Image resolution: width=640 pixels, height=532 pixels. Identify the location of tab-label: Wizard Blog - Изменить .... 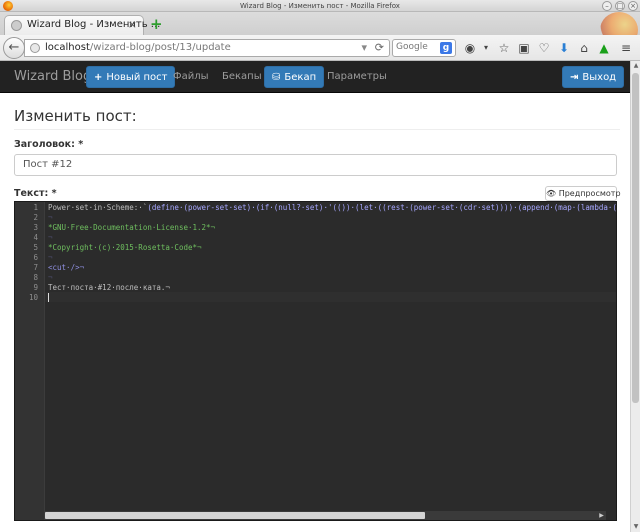
(94, 24).